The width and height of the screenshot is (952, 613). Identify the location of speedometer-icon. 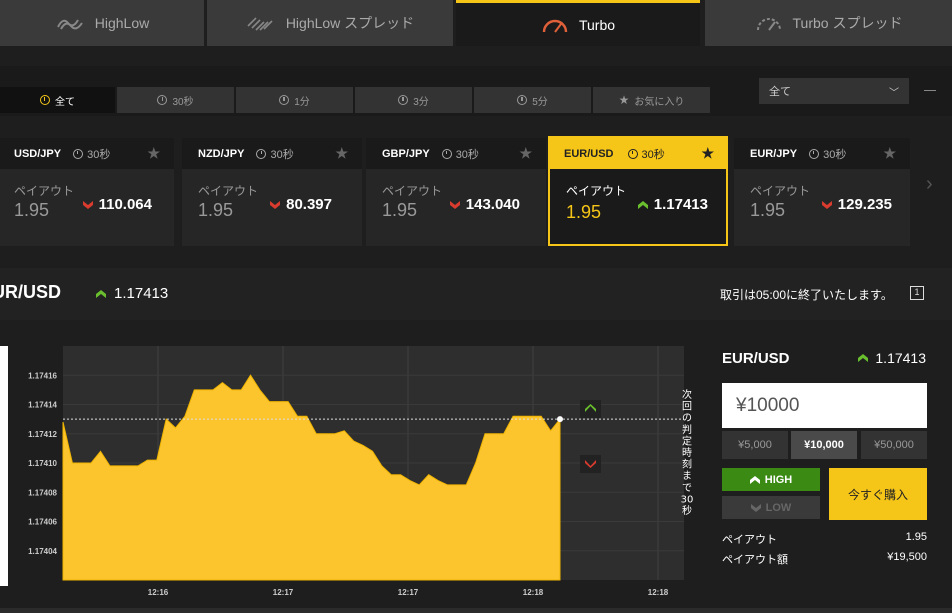
(555, 26).